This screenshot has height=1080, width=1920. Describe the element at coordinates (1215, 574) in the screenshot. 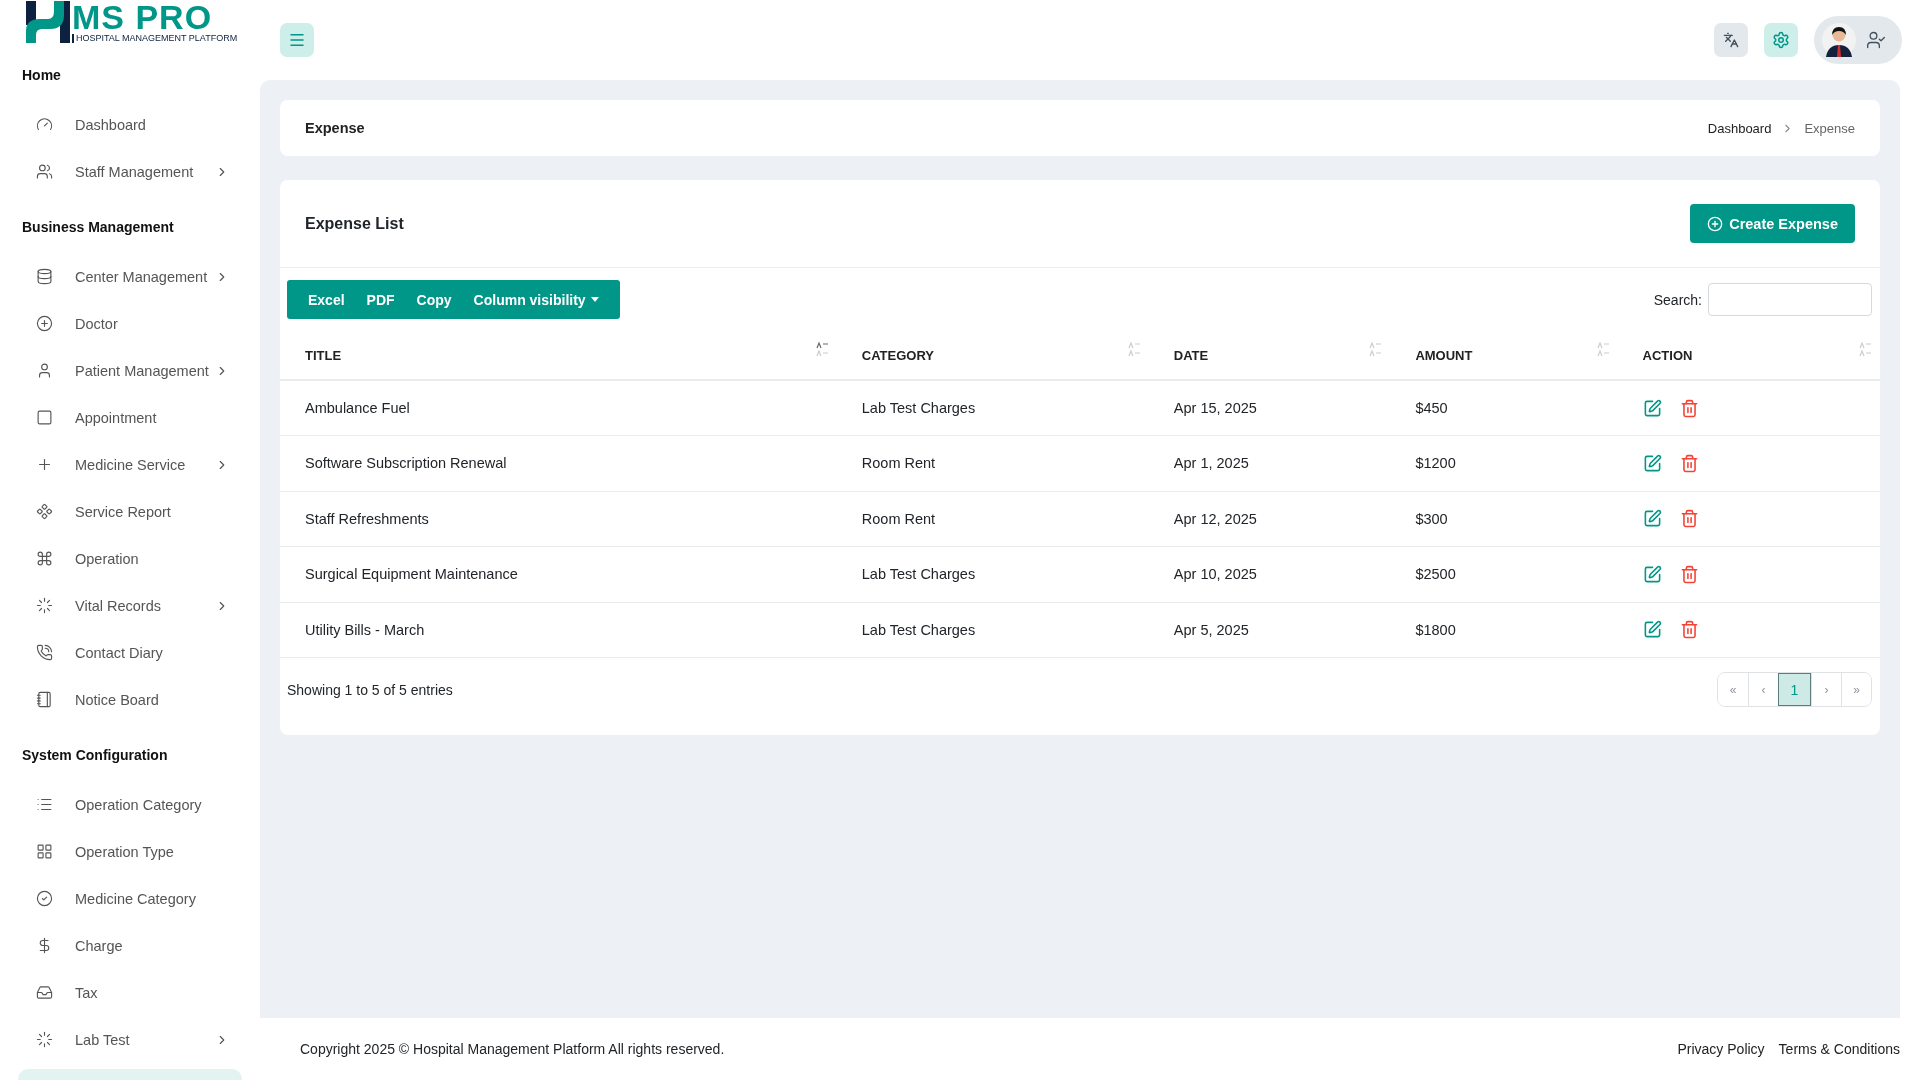

I see `table-cell: Apr 10, 2025` at that location.